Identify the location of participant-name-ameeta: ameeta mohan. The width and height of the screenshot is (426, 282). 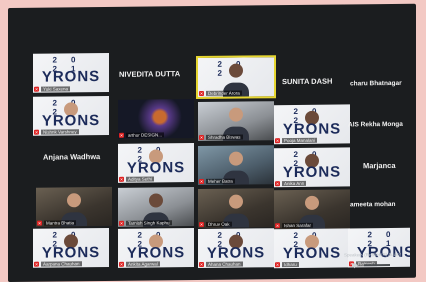
(373, 204).